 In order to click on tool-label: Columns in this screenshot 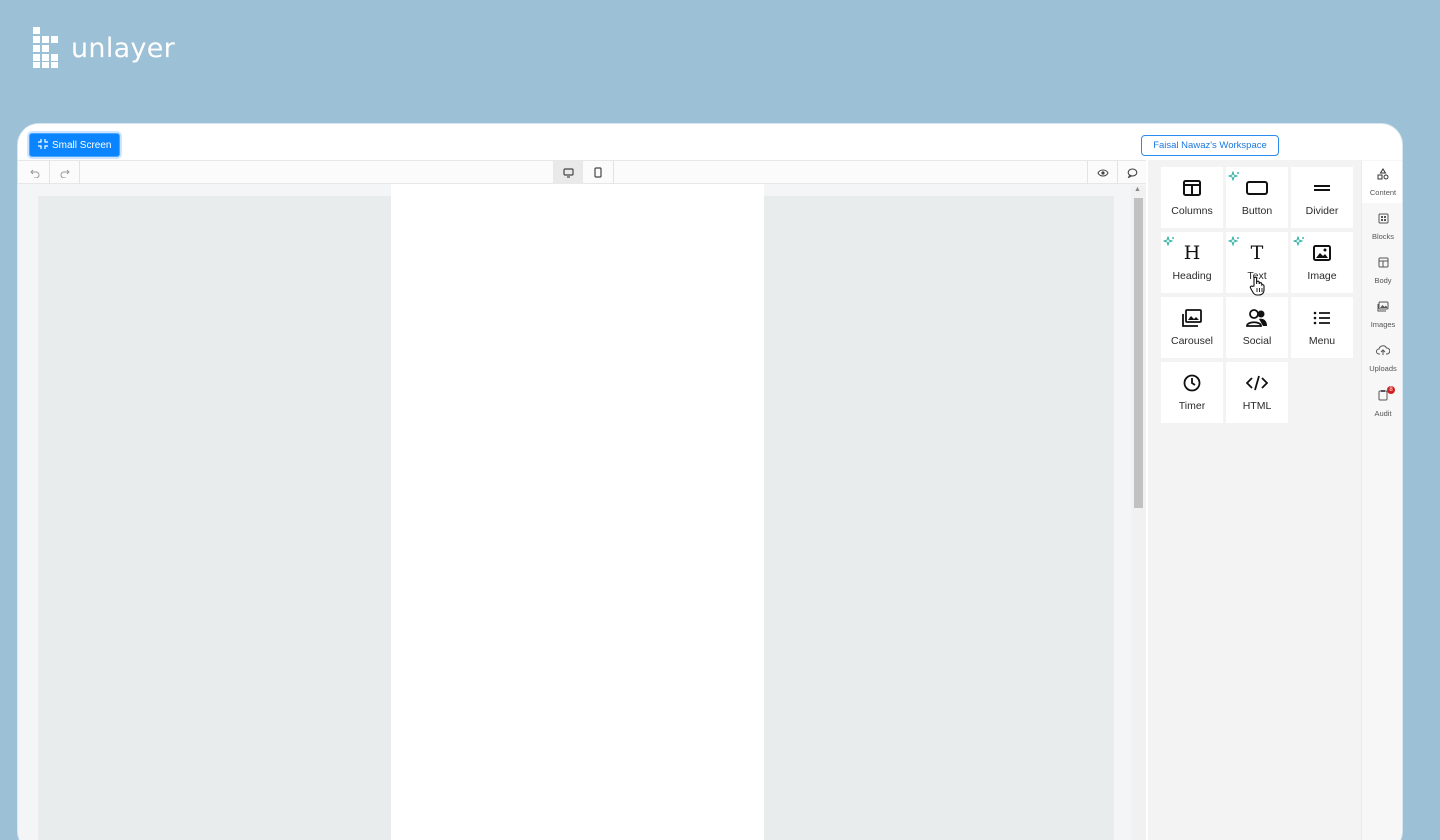, I will do `click(1192, 211)`.